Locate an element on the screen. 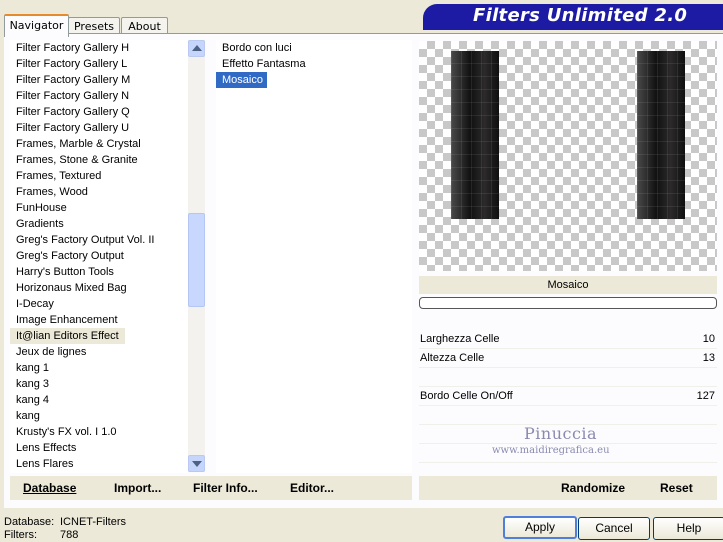 The height and width of the screenshot is (542, 723). parameter-label: Altezza Celle is located at coordinates (452, 358).